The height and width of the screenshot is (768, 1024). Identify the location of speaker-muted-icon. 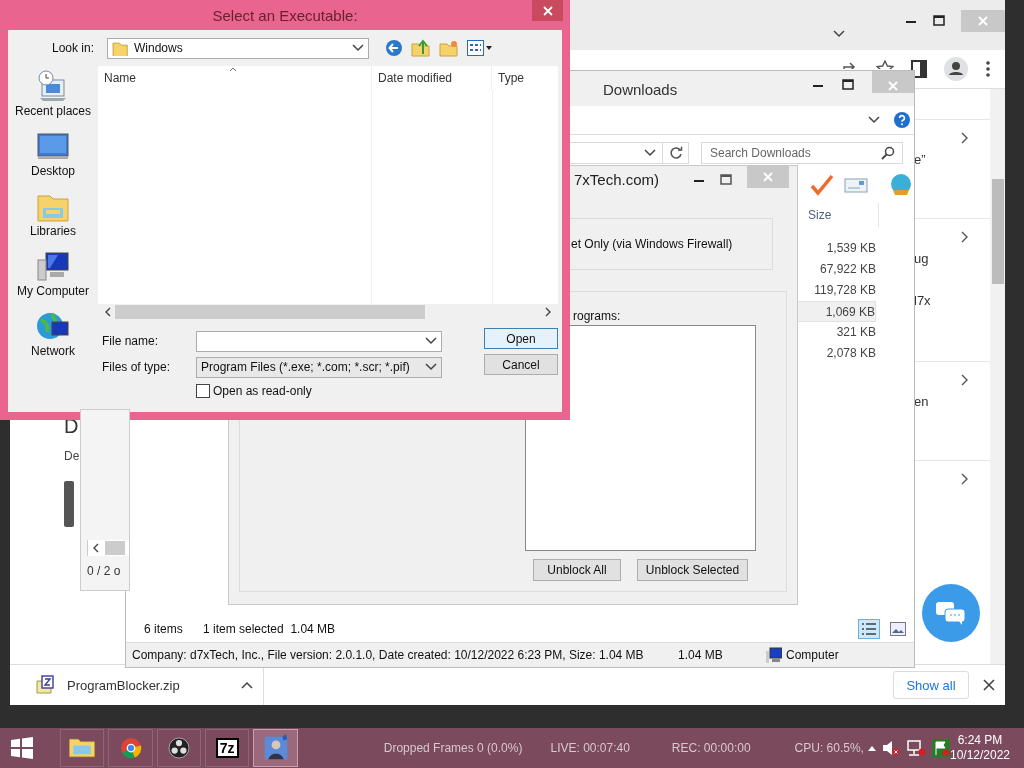
(890, 748).